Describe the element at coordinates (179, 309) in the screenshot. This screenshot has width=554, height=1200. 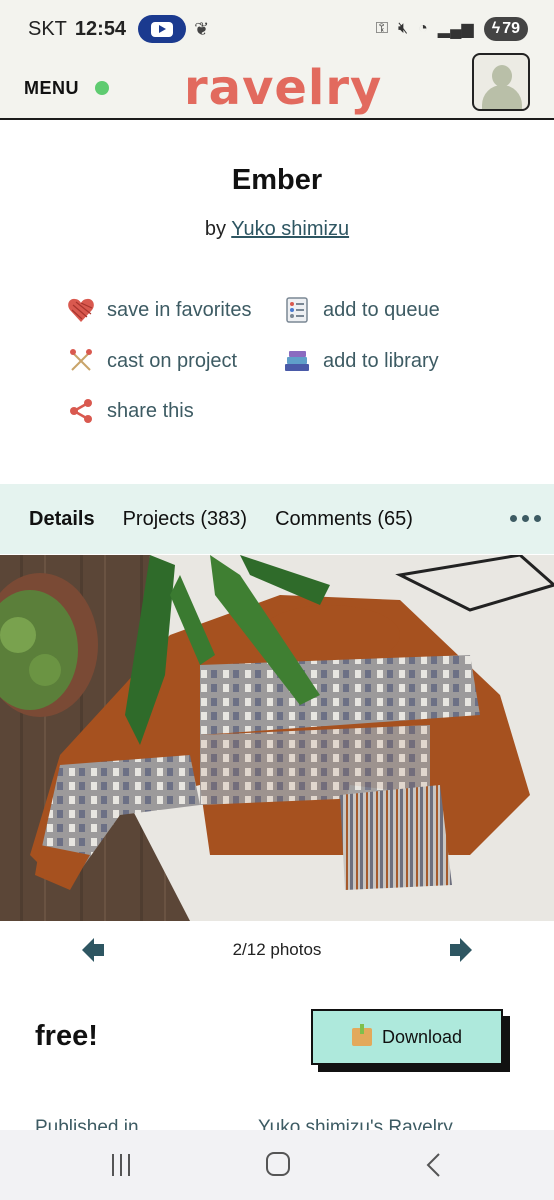
I see `action-label: save in favorites` at that location.